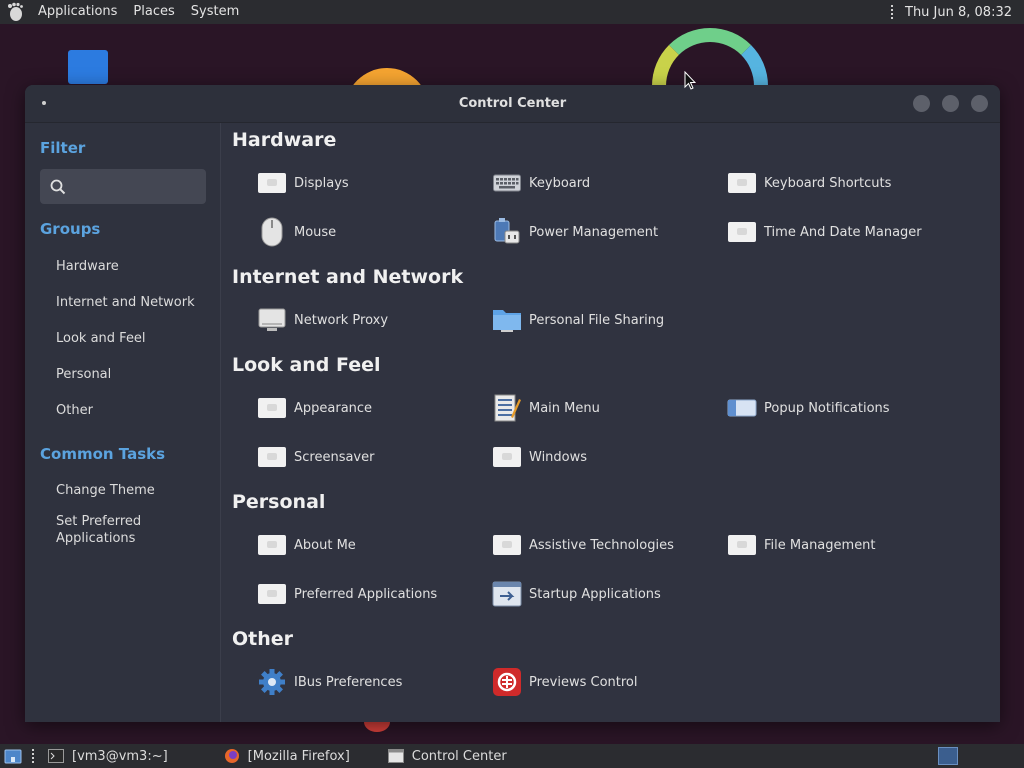  Describe the element at coordinates (232, 756) in the screenshot. I see `firefox-icon` at that location.